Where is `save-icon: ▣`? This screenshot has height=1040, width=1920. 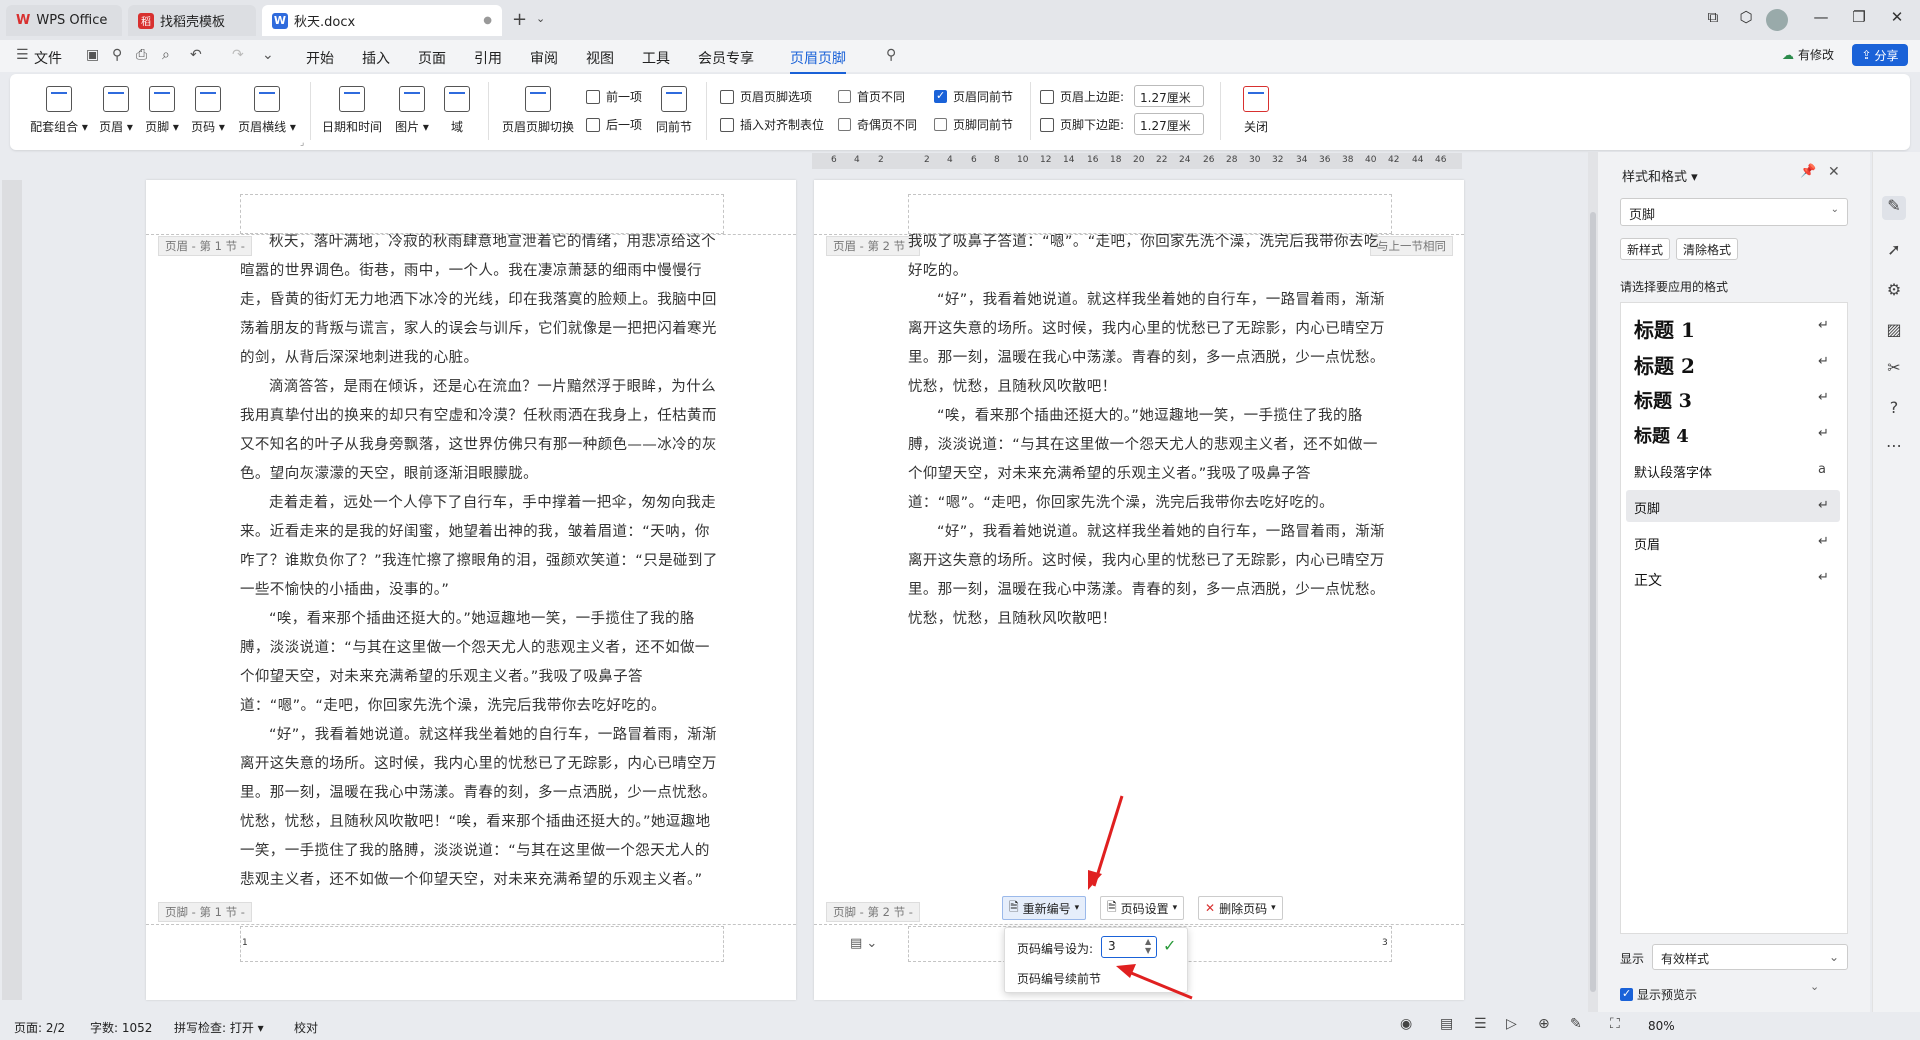 save-icon: ▣ is located at coordinates (92, 55).